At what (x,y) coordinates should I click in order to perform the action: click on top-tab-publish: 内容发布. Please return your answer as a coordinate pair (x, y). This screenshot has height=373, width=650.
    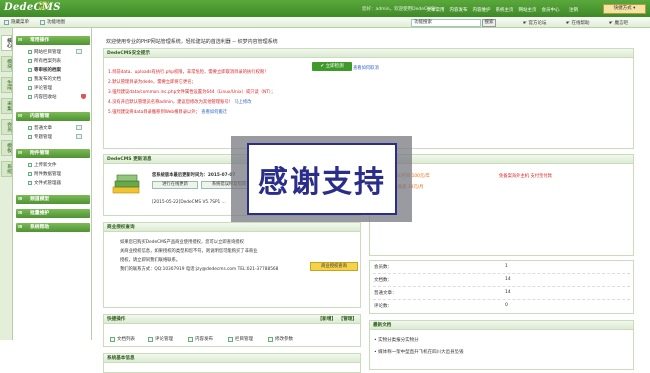
    Looking at the image, I should click on (458, 10).